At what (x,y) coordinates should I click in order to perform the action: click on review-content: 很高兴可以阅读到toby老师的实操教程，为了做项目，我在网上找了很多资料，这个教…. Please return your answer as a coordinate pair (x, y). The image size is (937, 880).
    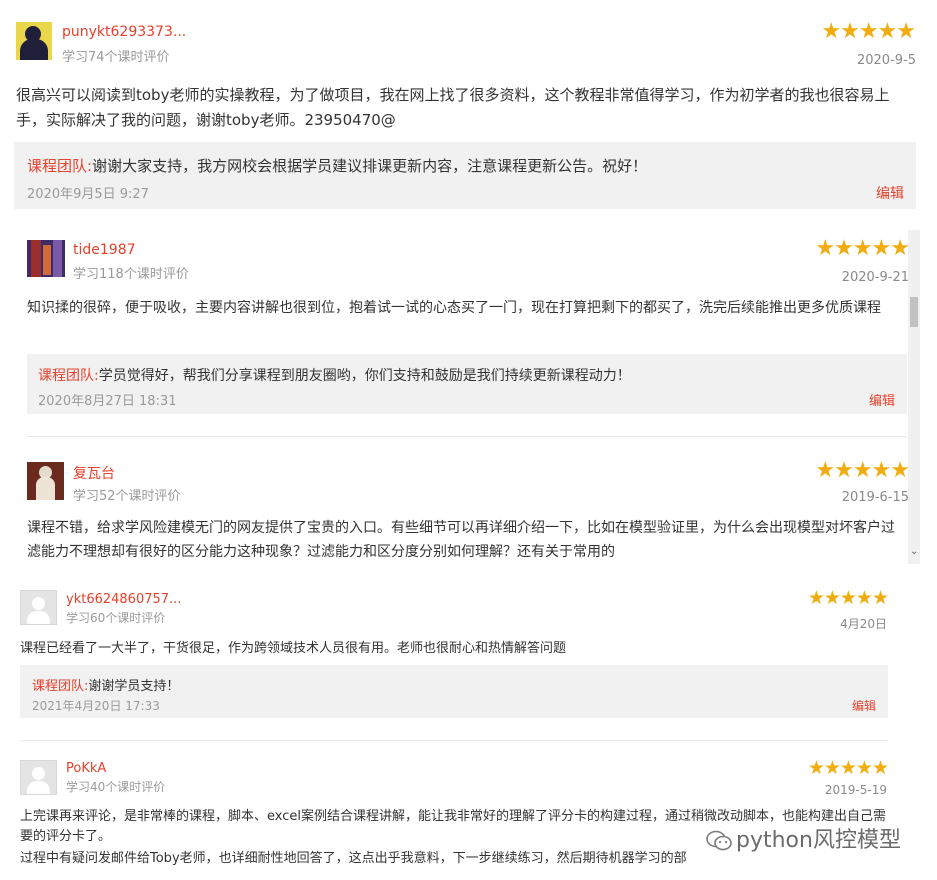
    Looking at the image, I should click on (453, 107).